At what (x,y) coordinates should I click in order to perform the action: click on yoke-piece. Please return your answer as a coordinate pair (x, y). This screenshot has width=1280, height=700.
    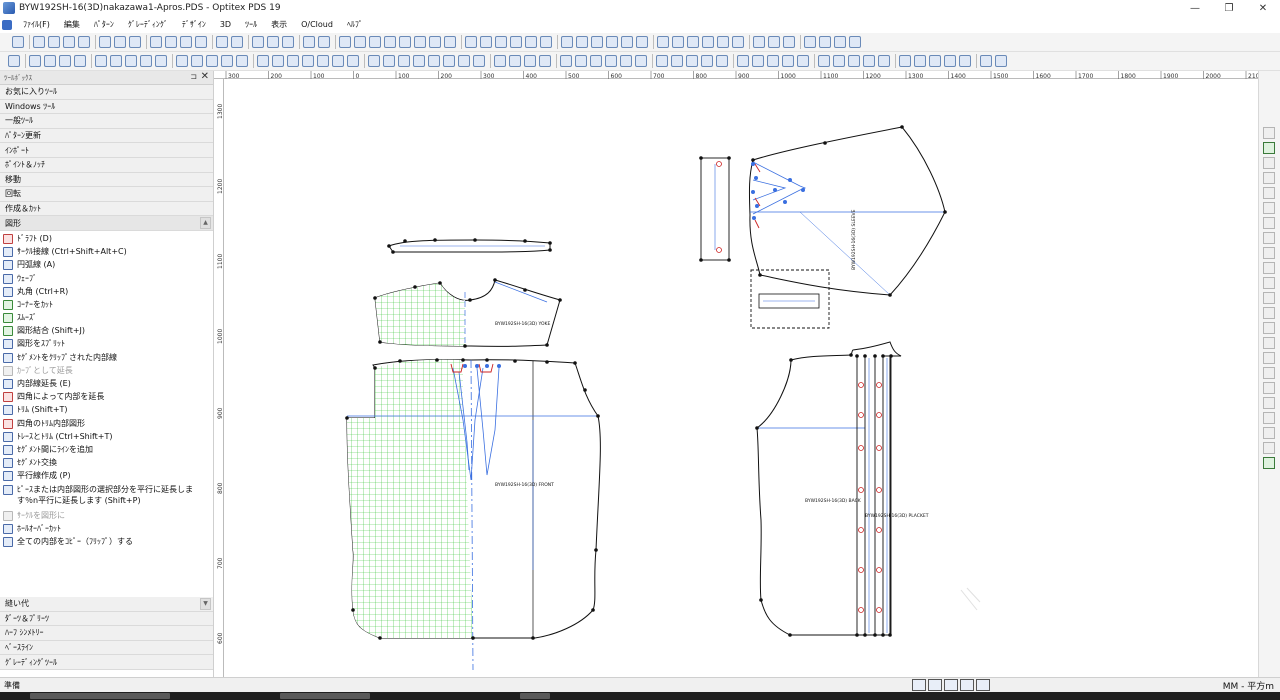
    Looking at the image, I should click on (467, 313).